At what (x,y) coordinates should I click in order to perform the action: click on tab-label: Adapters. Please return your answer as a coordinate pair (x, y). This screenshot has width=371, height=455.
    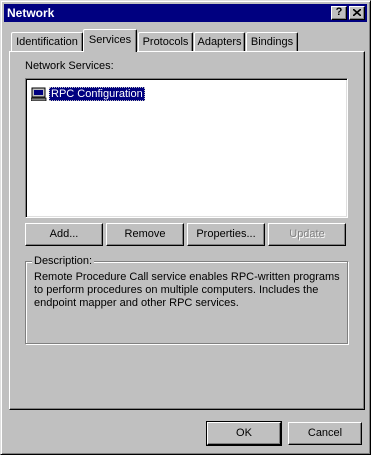
    Looking at the image, I should click on (219, 42).